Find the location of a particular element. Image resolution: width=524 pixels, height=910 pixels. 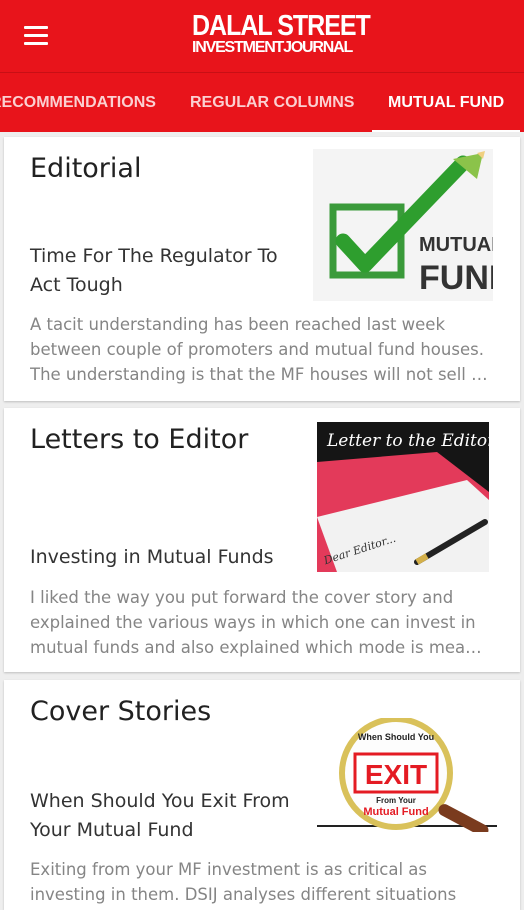

thumb-exit-from: From Your is located at coordinates (396, 800).